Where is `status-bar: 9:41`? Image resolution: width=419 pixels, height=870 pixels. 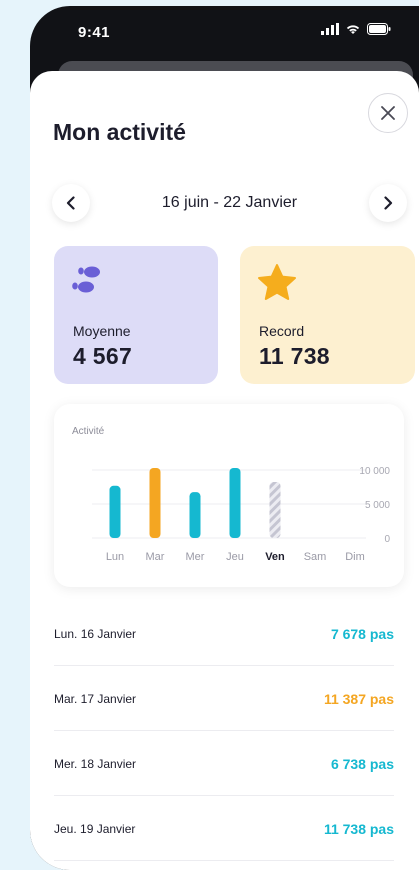 status-bar: 9:41 is located at coordinates (224, 36).